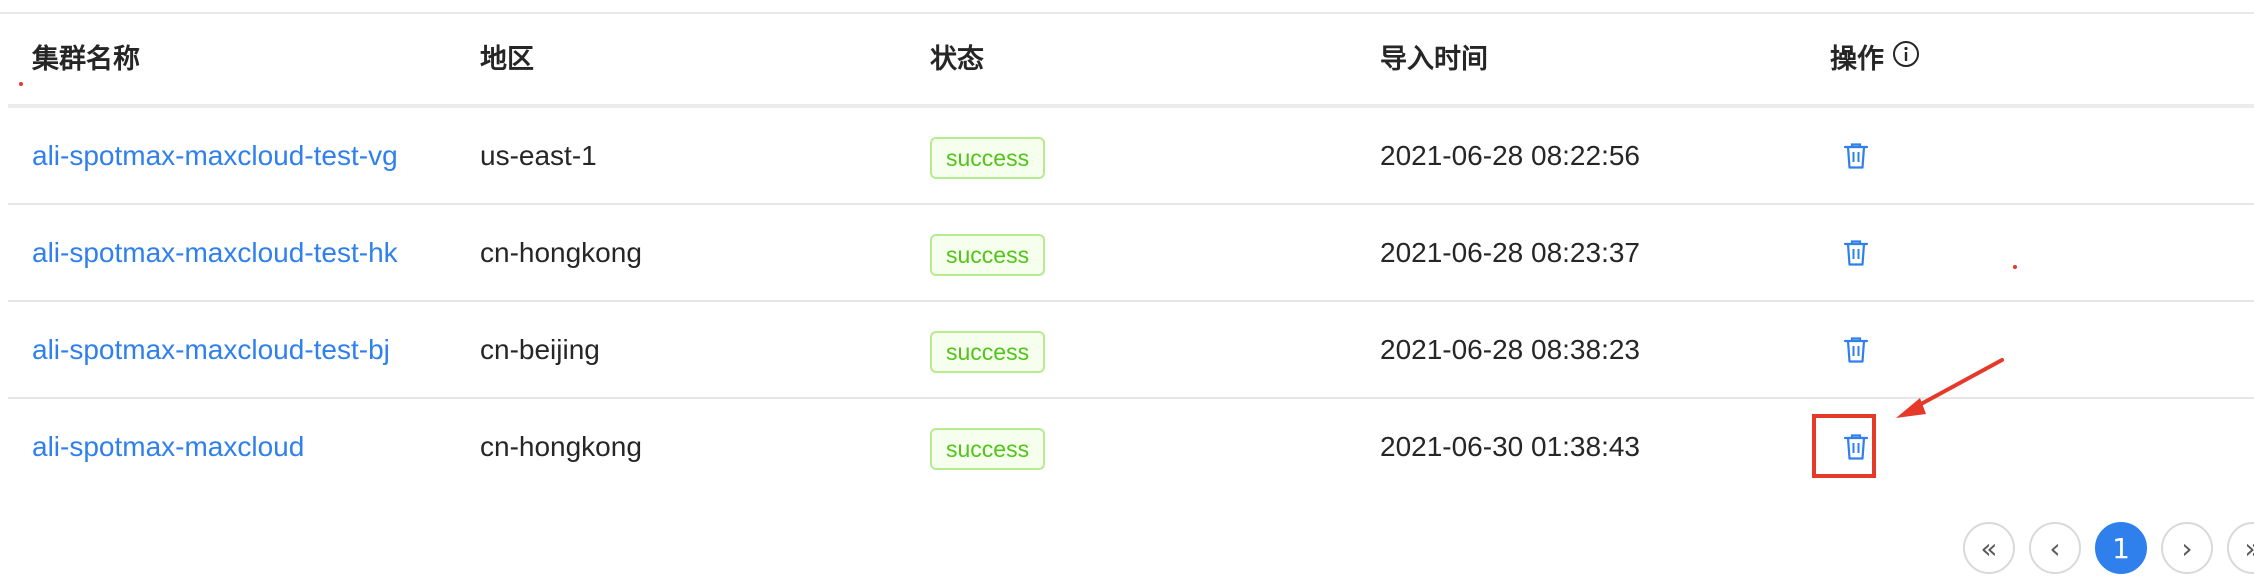 This screenshot has height=586, width=2254. I want to click on first-page-button: «, so click(1989, 548).